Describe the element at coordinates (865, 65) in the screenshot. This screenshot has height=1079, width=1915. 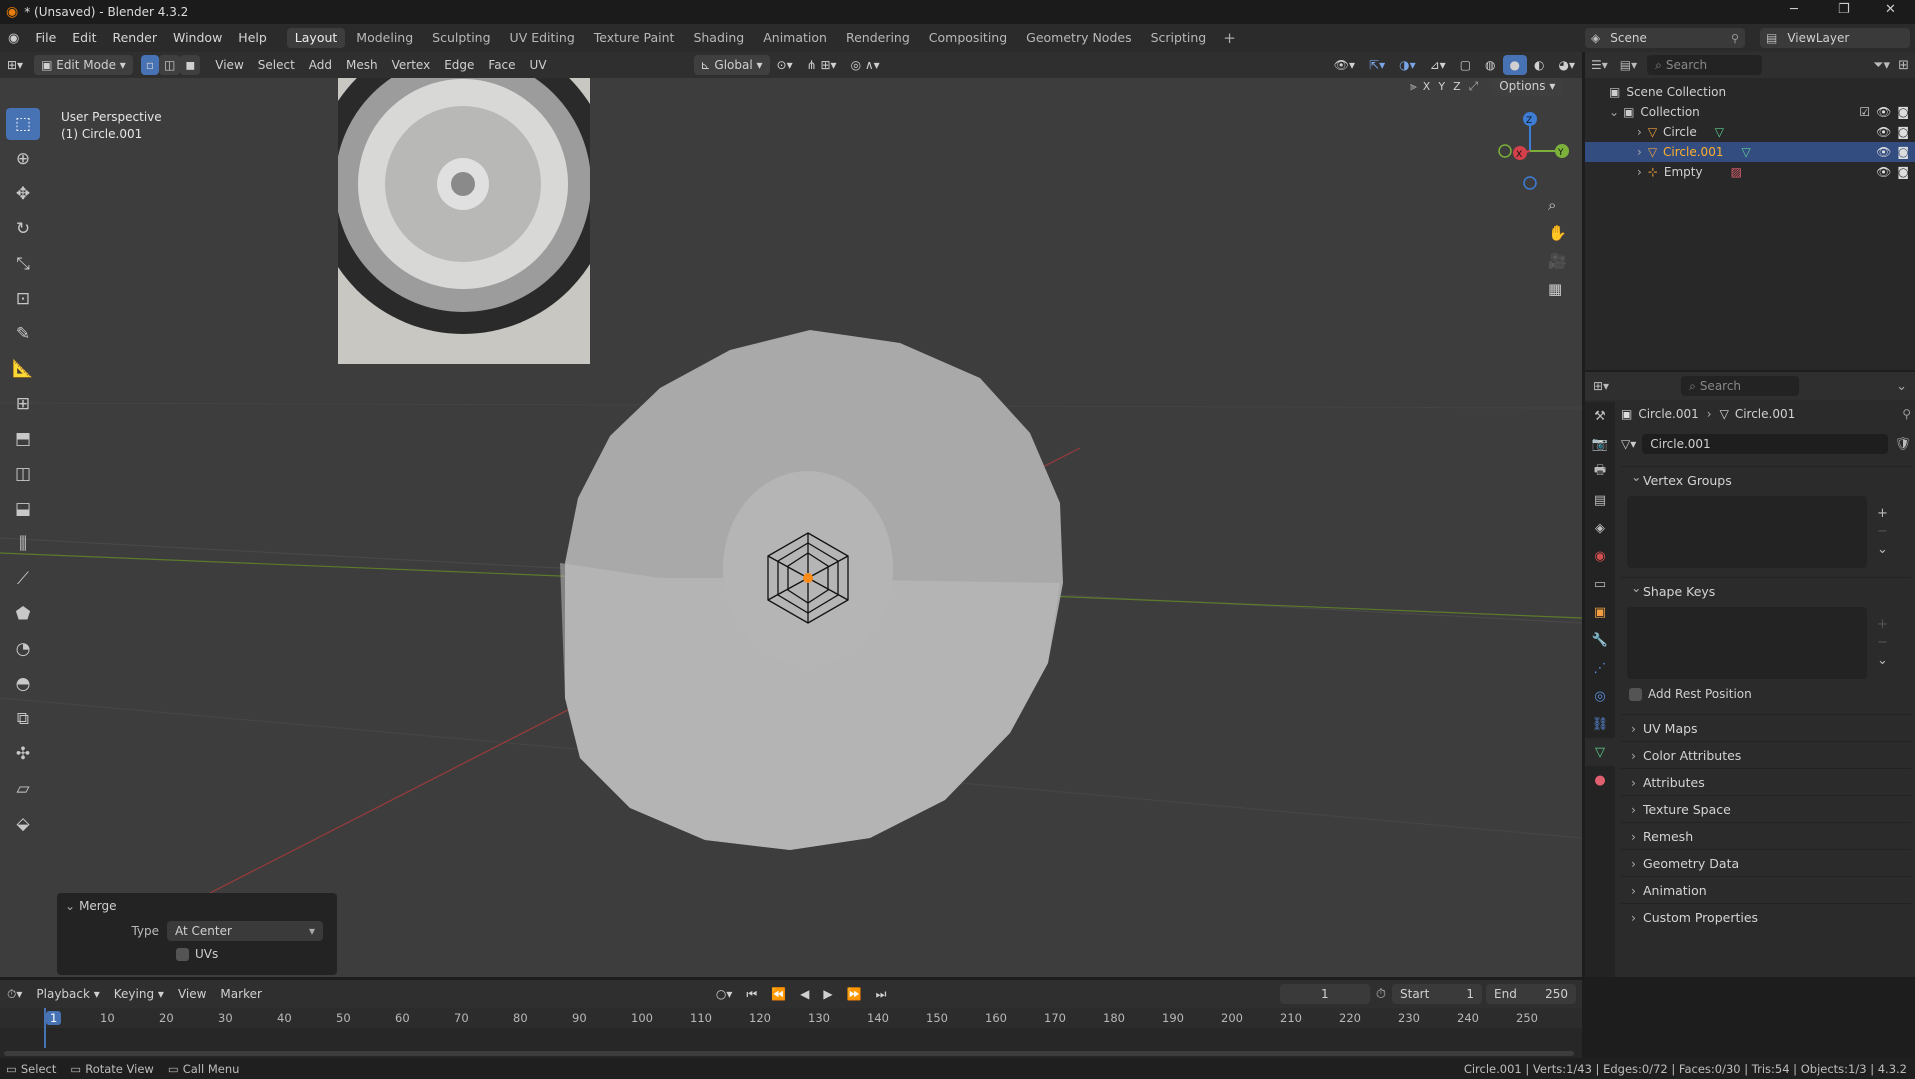
I see `proportional-edit-icon: ◎ ∧▾` at that location.